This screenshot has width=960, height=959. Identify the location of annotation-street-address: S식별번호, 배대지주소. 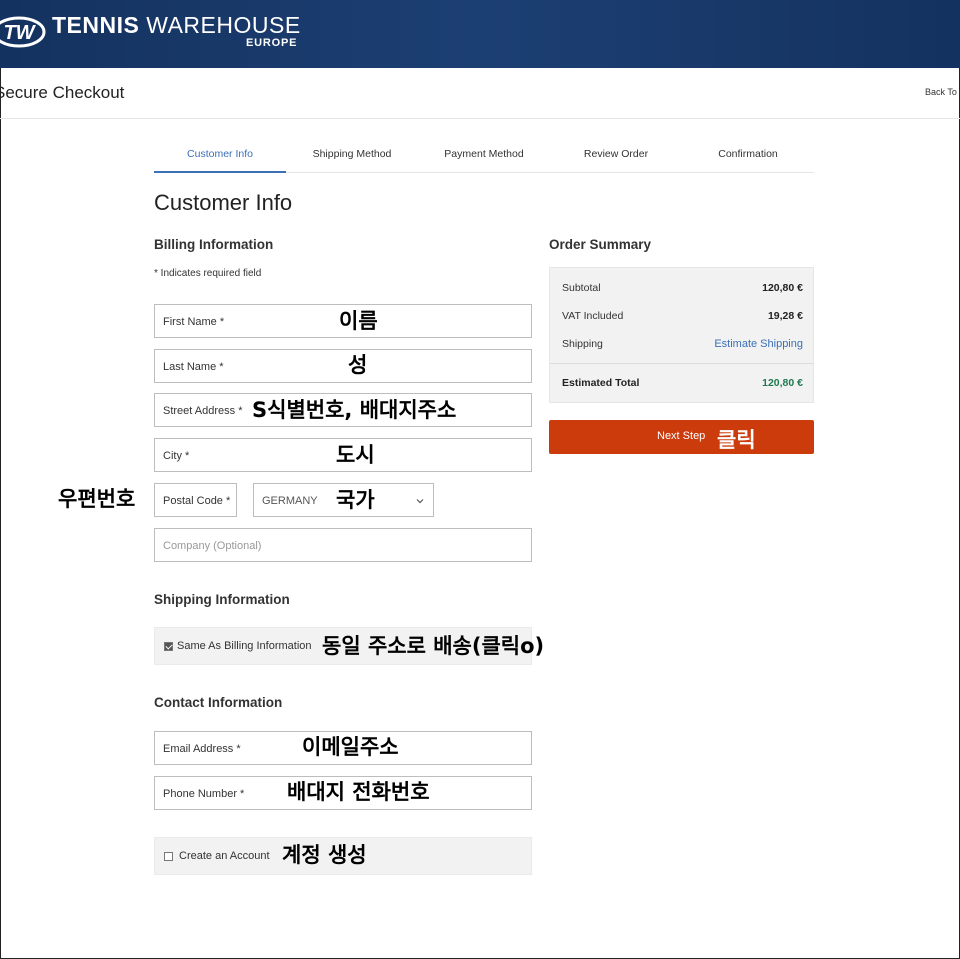
(354, 410).